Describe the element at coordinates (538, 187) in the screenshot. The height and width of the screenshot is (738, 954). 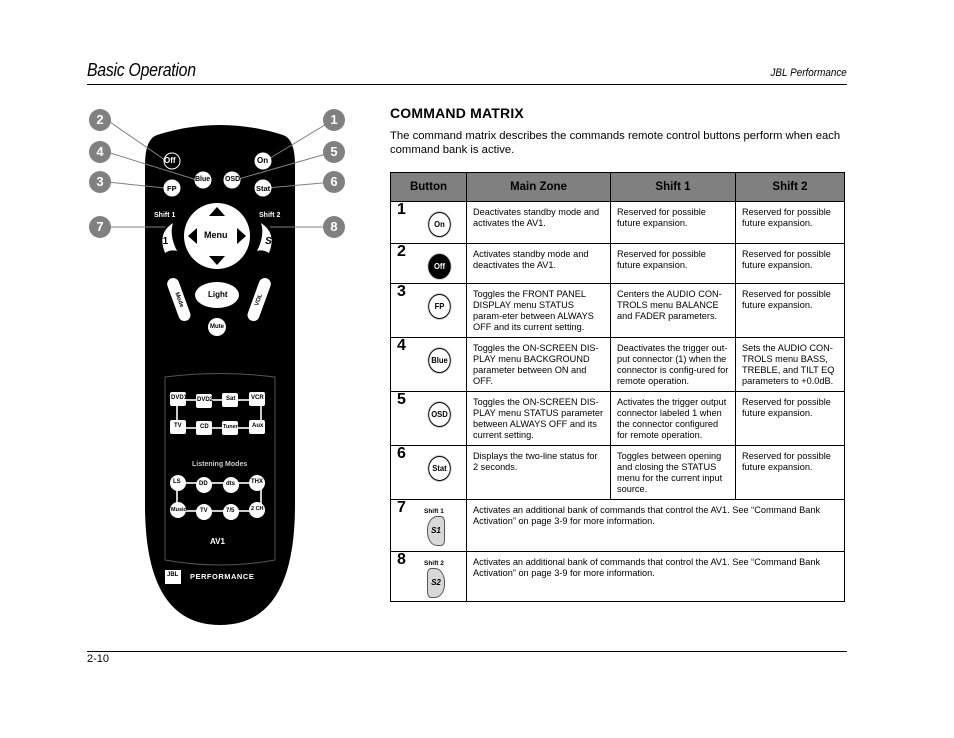
I see `header-main-zone: Main Zone` at that location.